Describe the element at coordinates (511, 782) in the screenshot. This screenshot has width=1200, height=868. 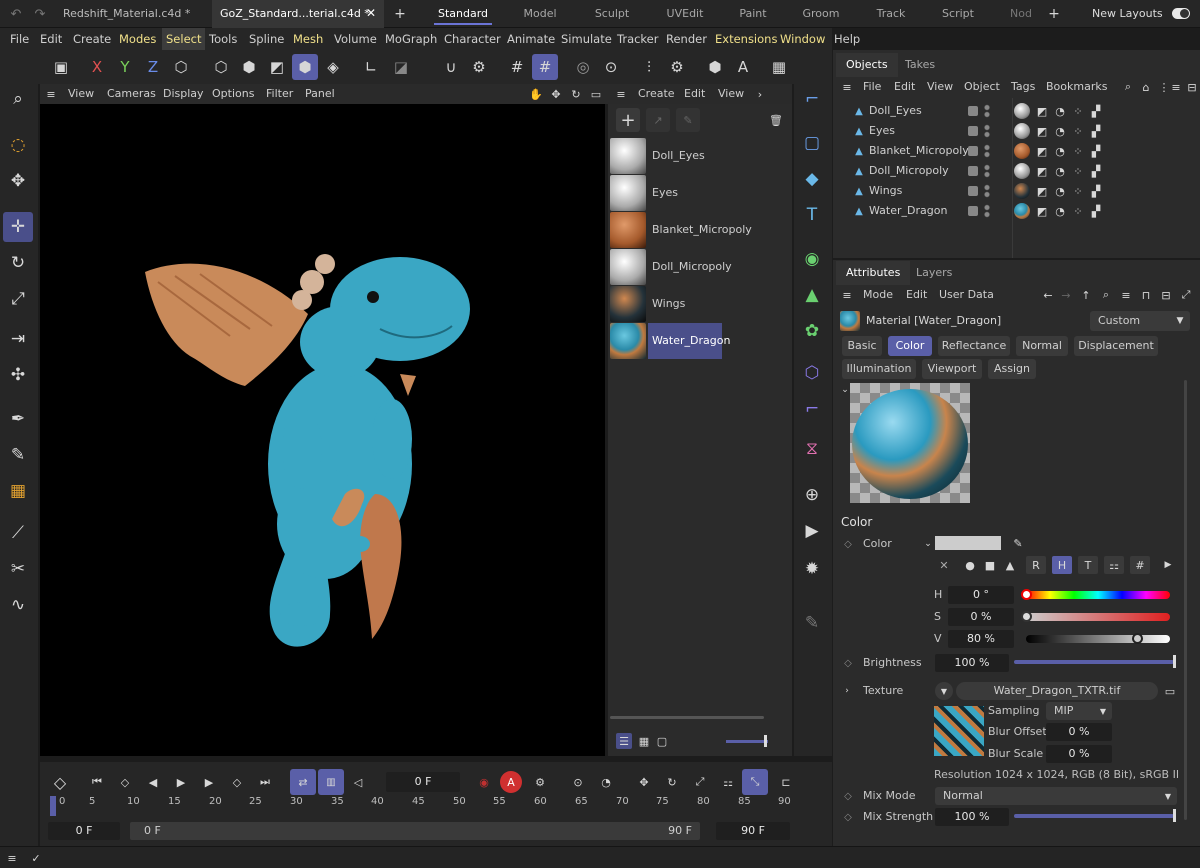
I see `autokey-icon: A` at that location.